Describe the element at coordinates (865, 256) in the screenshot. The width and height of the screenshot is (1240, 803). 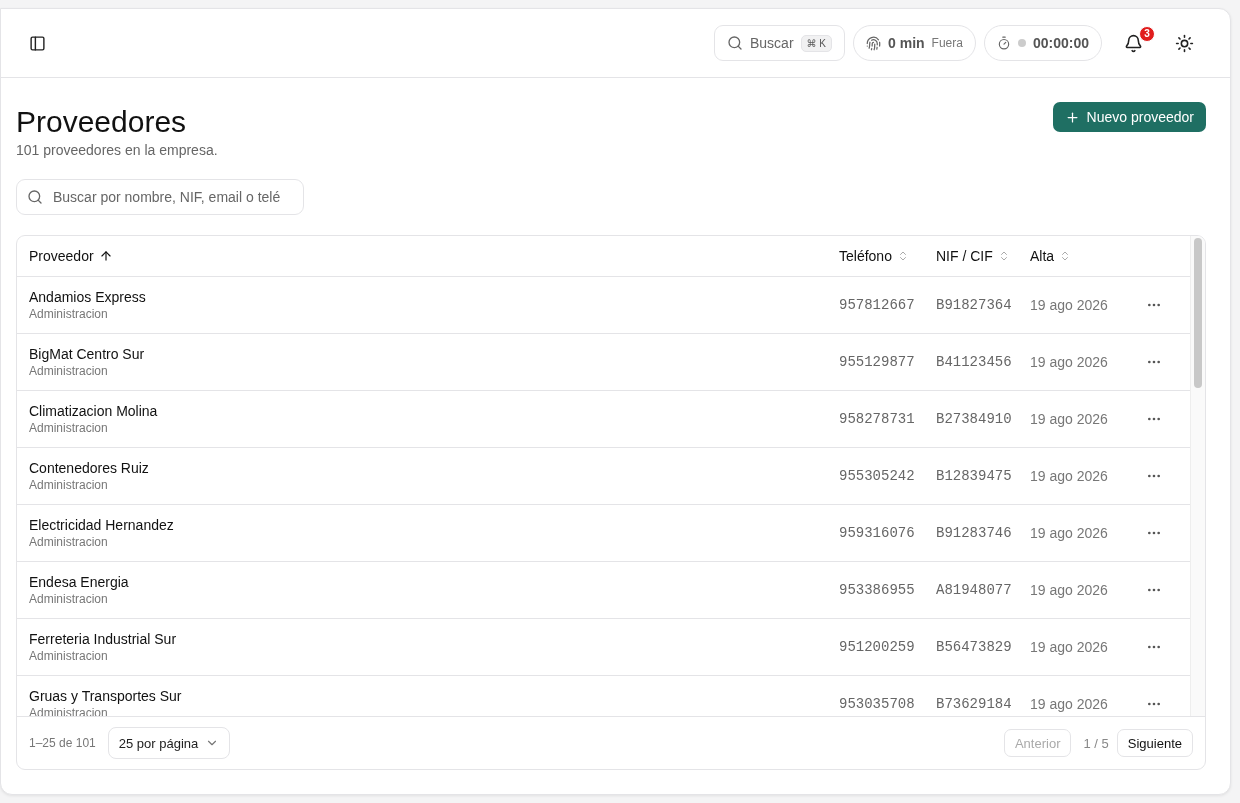
I see `column-label: Teléfono` at that location.